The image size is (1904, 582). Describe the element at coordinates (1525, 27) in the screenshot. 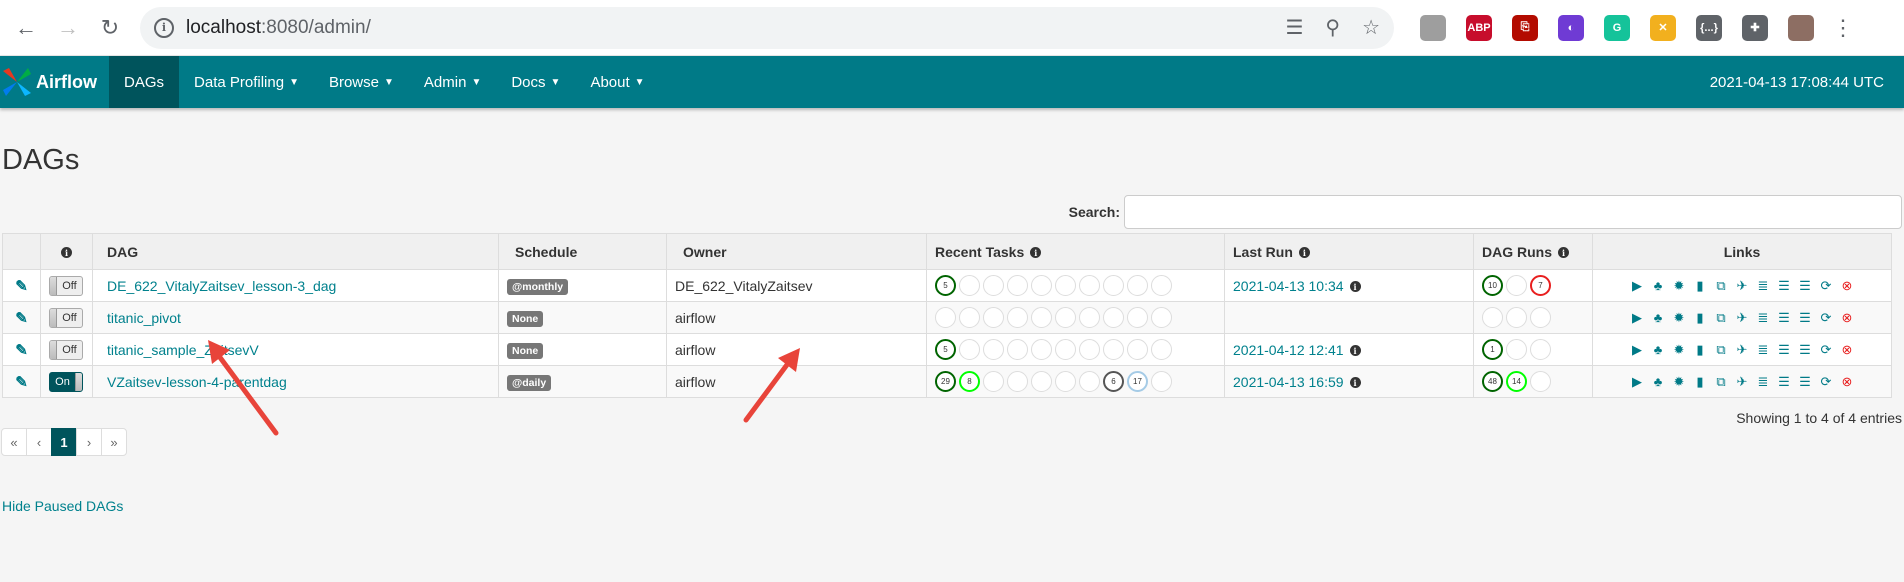

I see `pdf-icon: ⎘` at that location.